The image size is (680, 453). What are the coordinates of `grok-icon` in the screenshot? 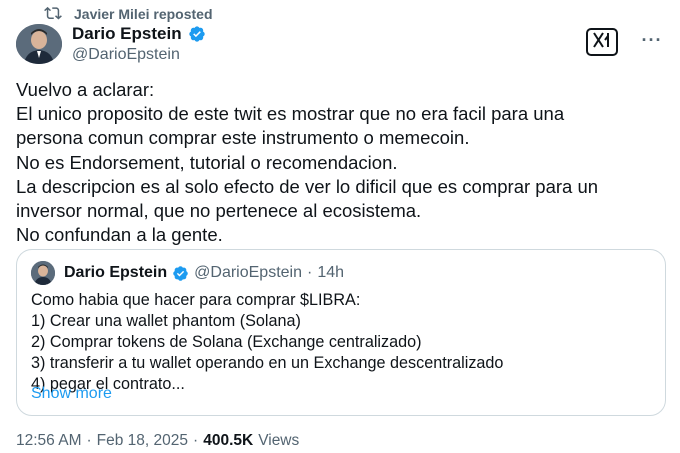 It's located at (602, 42).